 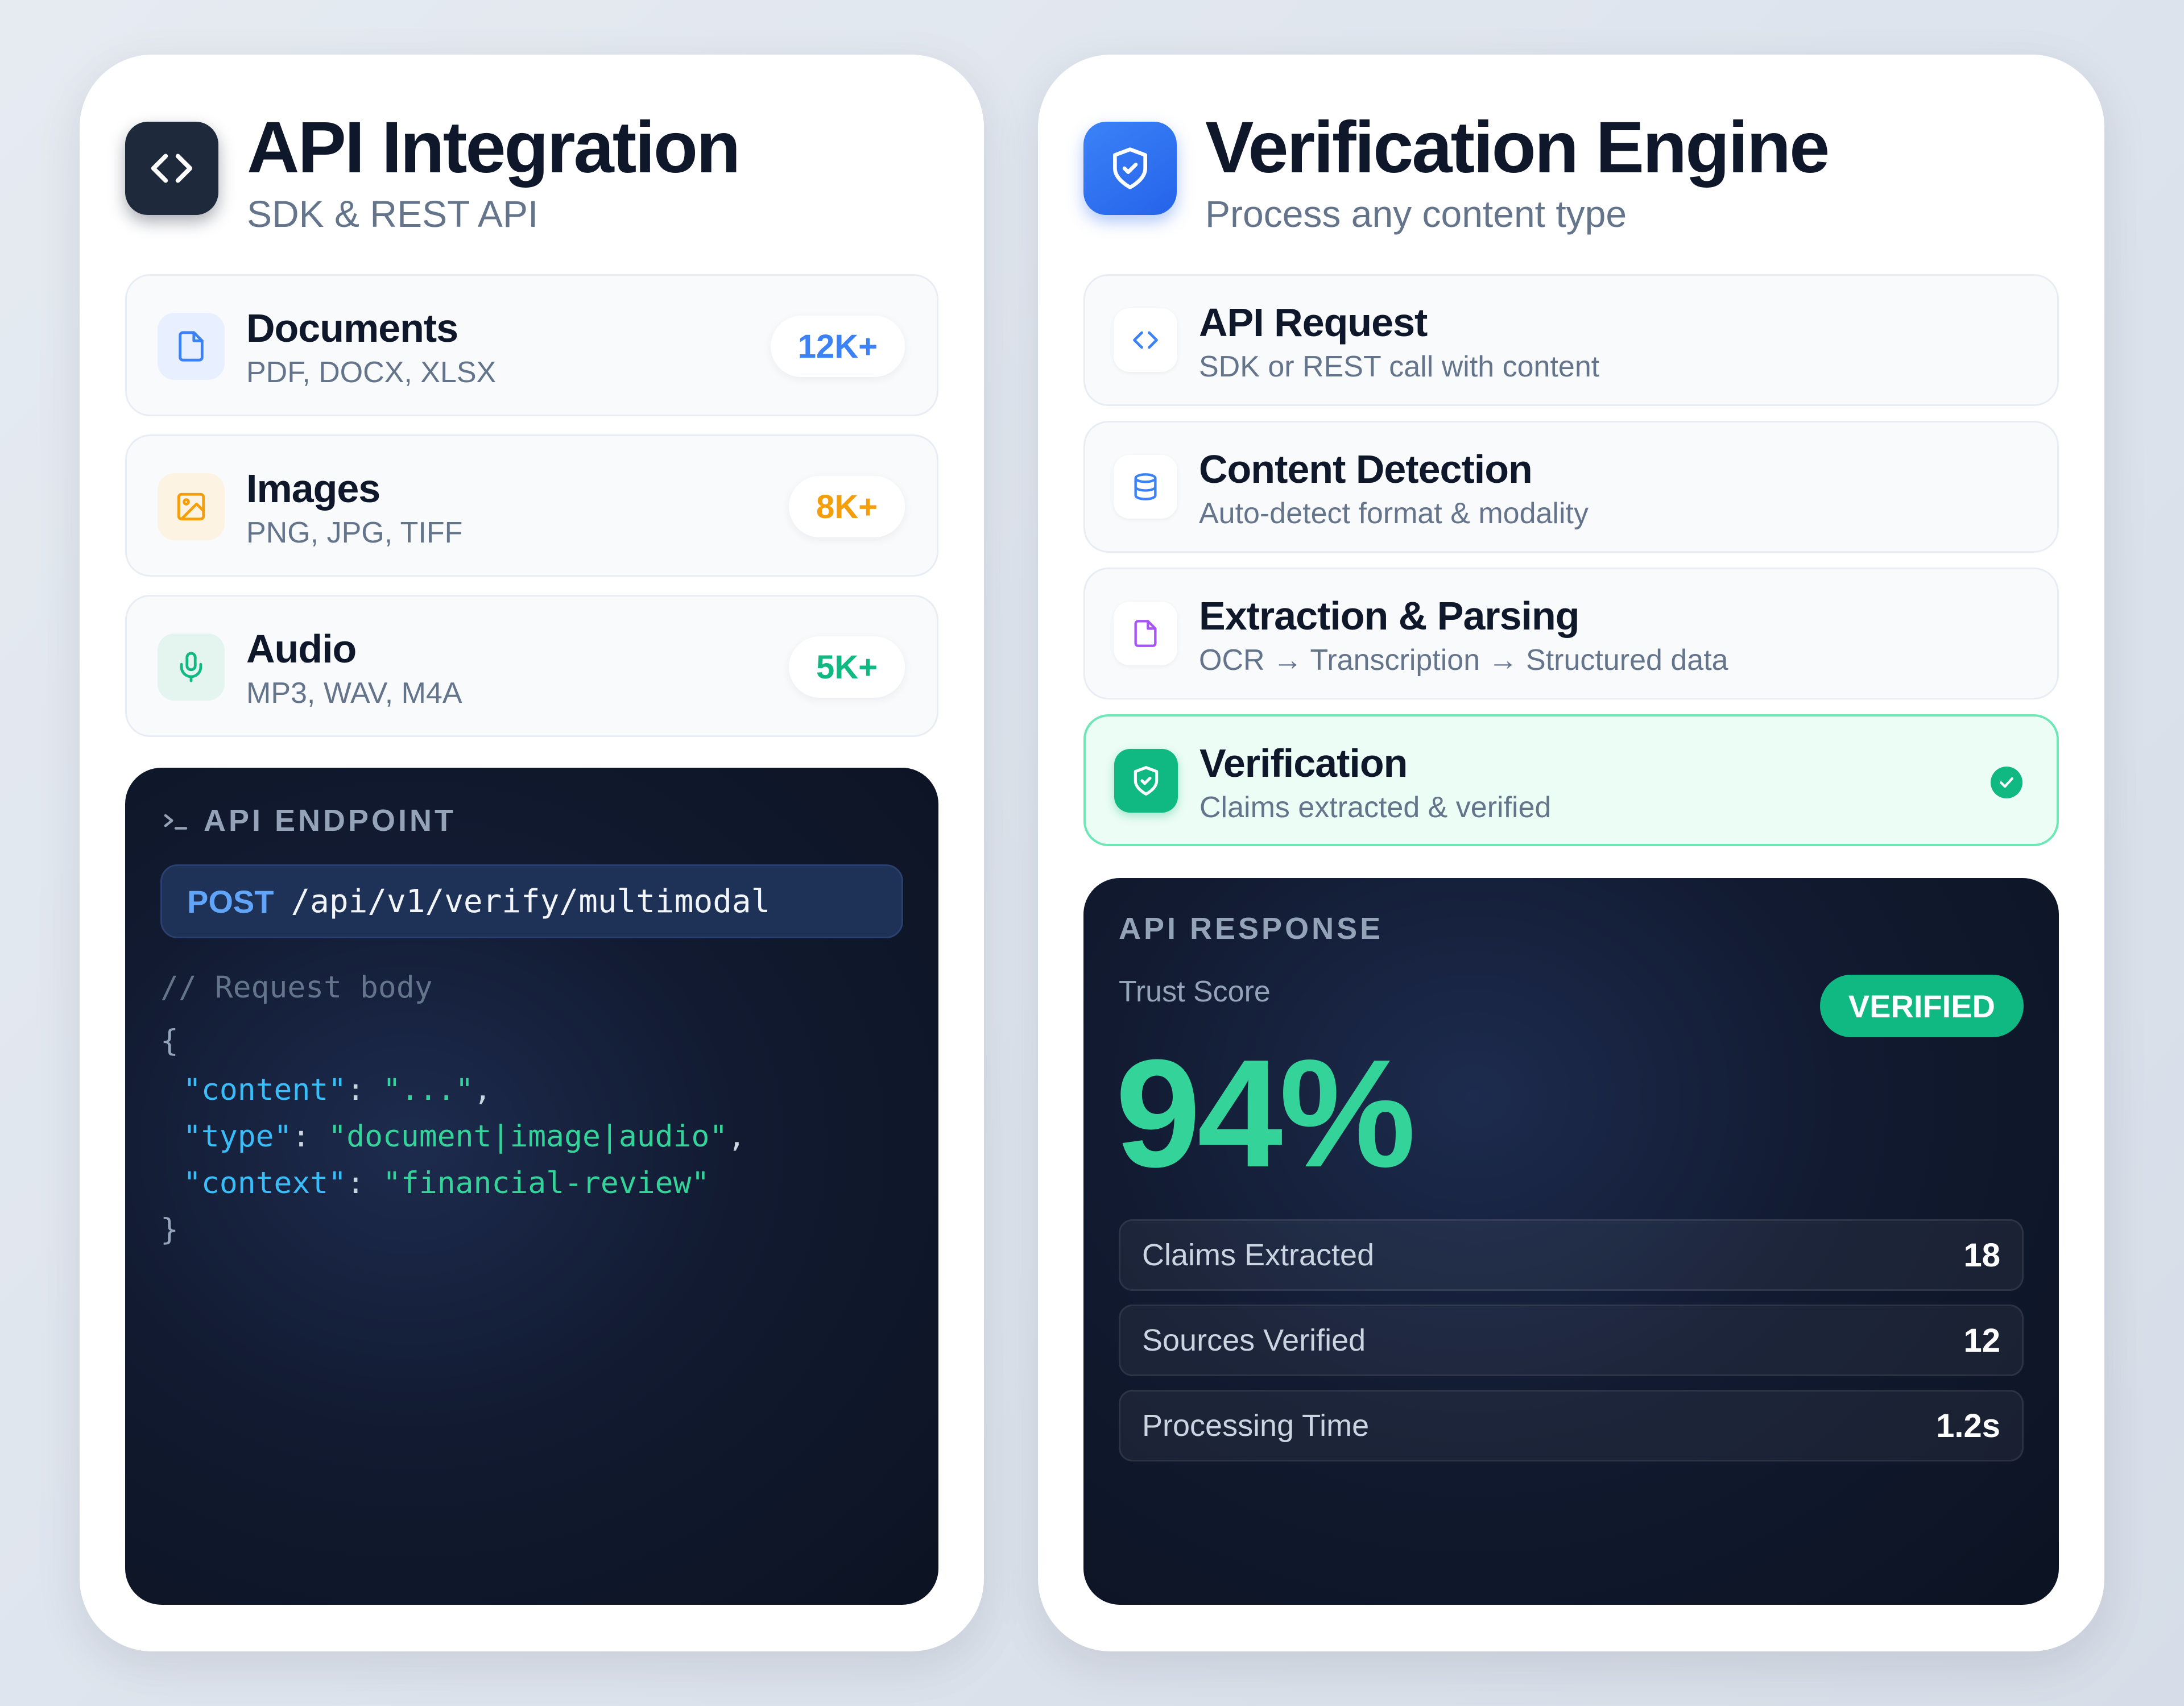 I want to click on trust-score-label: Trust Score, so click(x=1195, y=991).